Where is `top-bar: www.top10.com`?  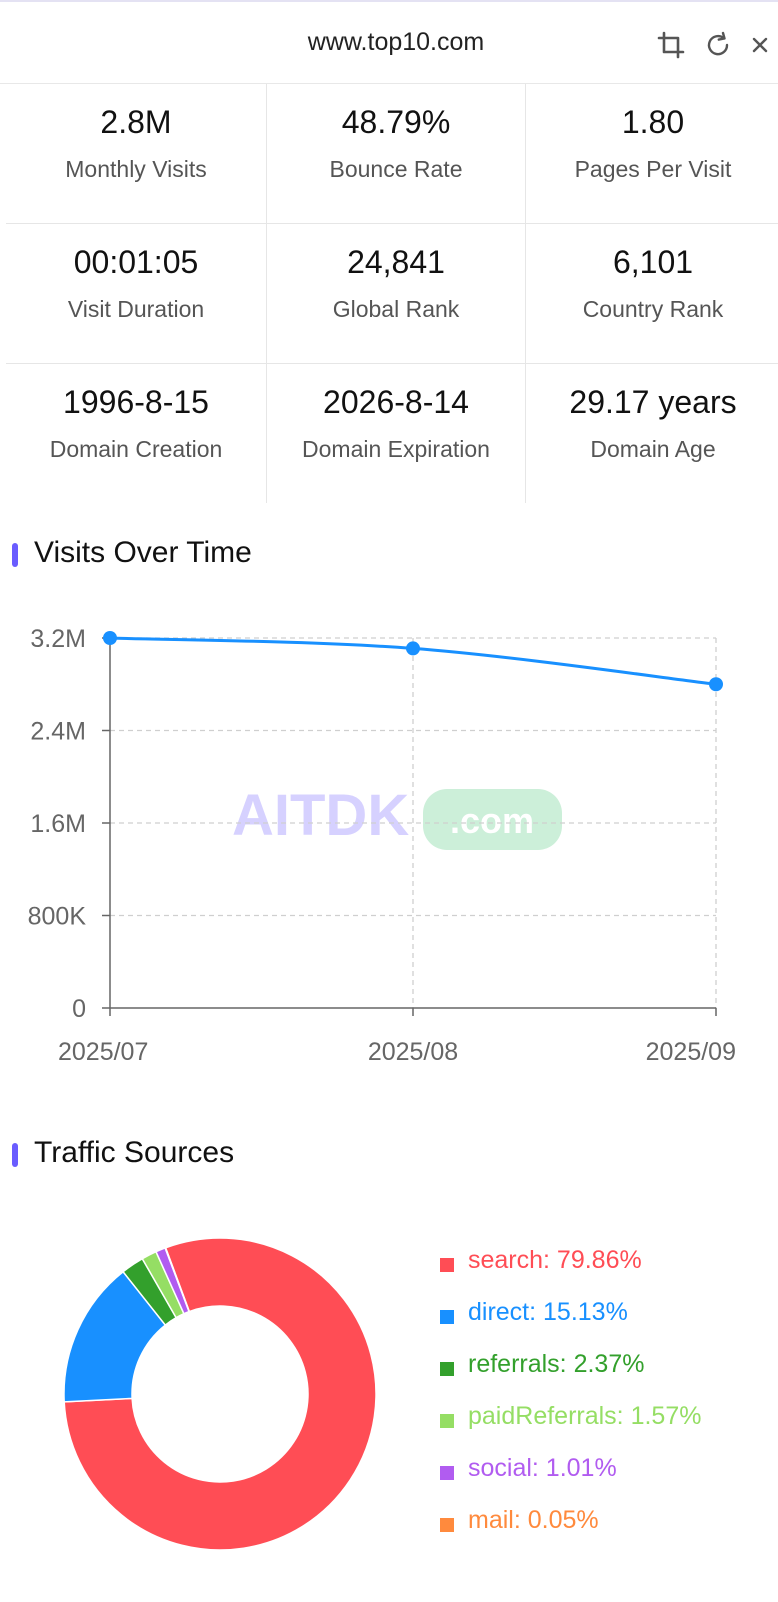
top-bar: www.top10.com is located at coordinates (389, 42).